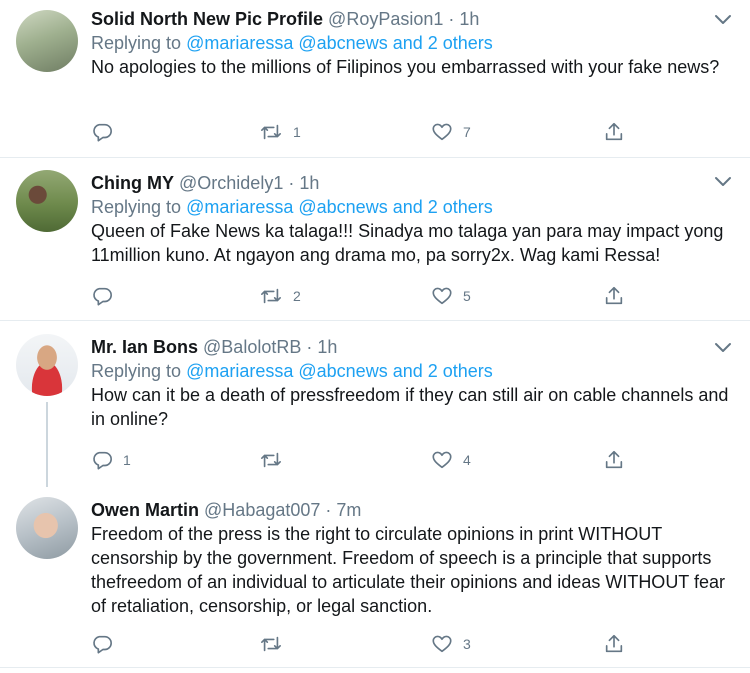  Describe the element at coordinates (47, 444) in the screenshot. I see `thread-connector-line` at that location.